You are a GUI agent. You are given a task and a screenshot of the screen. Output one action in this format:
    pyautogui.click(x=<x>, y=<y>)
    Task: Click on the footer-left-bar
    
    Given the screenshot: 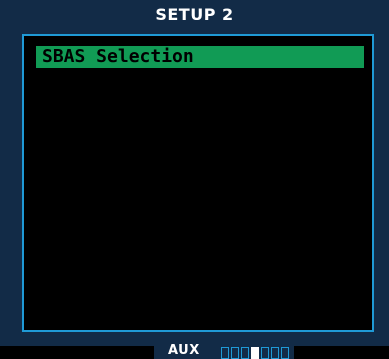 What is the action you would take?
    pyautogui.click(x=77, y=352)
    